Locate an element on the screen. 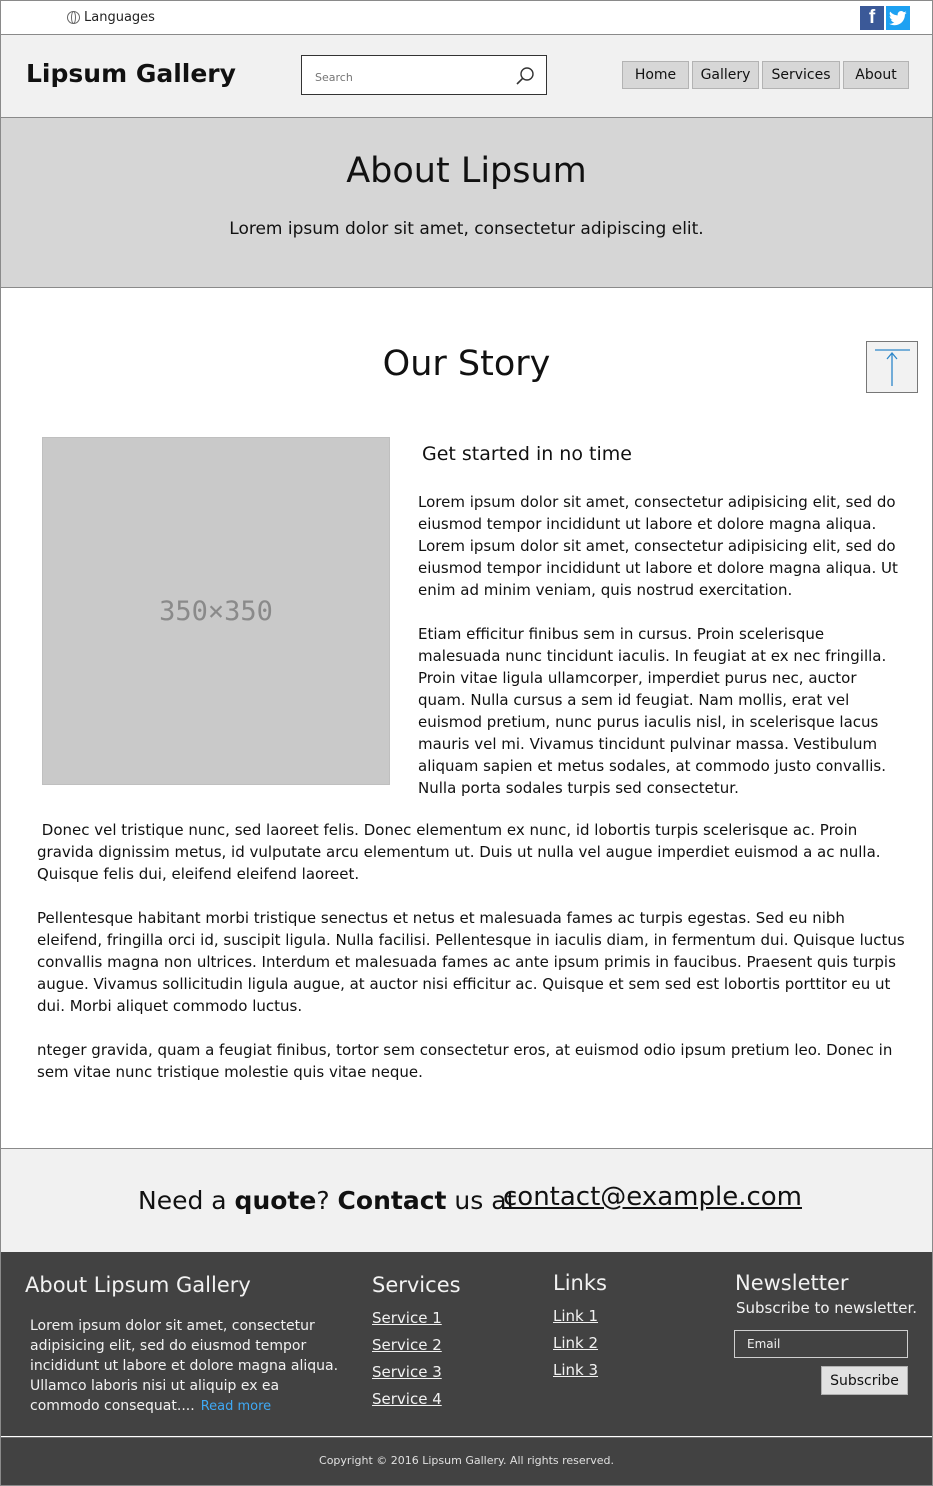 The height and width of the screenshot is (1486, 933). footer-about-title: About Lipsum Gallery is located at coordinates (138, 1285).